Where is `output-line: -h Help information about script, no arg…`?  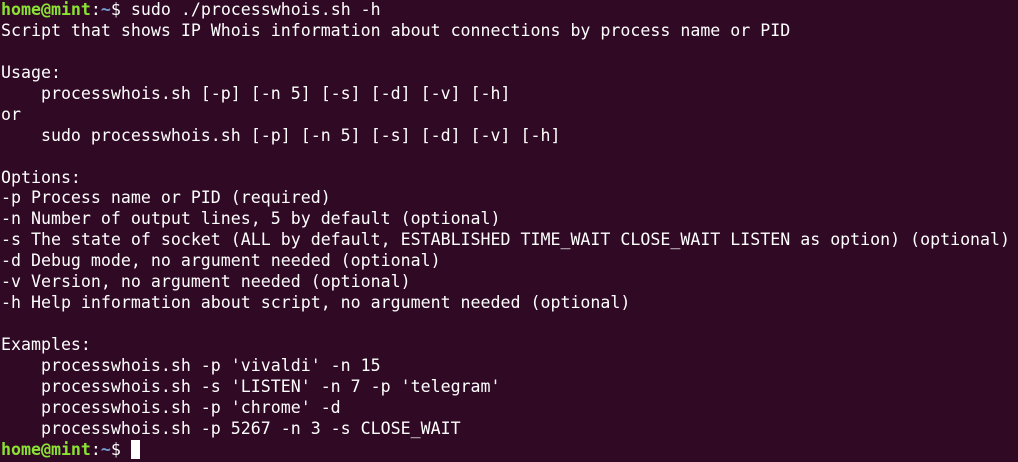
output-line: -h Help information about script, no arg… is located at coordinates (316, 303).